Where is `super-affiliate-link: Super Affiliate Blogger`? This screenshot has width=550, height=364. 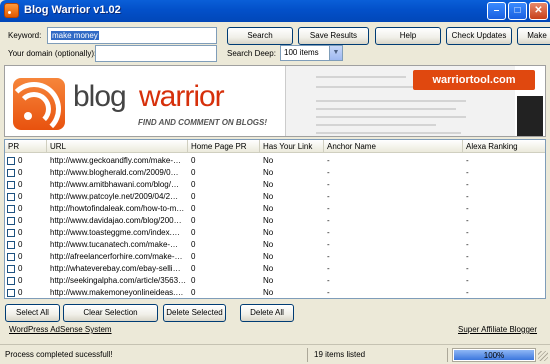
super-affiliate-link: Super Affiliate Blogger is located at coordinates (497, 329).